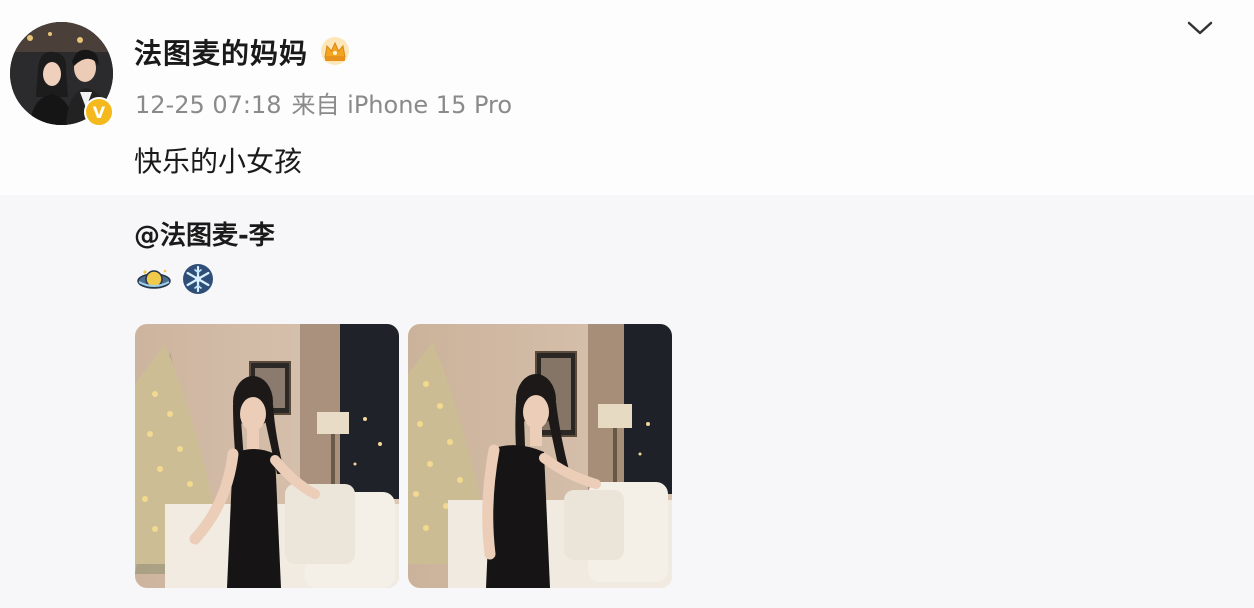 This screenshot has height=608, width=1254. Describe the element at coordinates (1200, 28) in the screenshot. I see `chevron-down-icon` at that location.